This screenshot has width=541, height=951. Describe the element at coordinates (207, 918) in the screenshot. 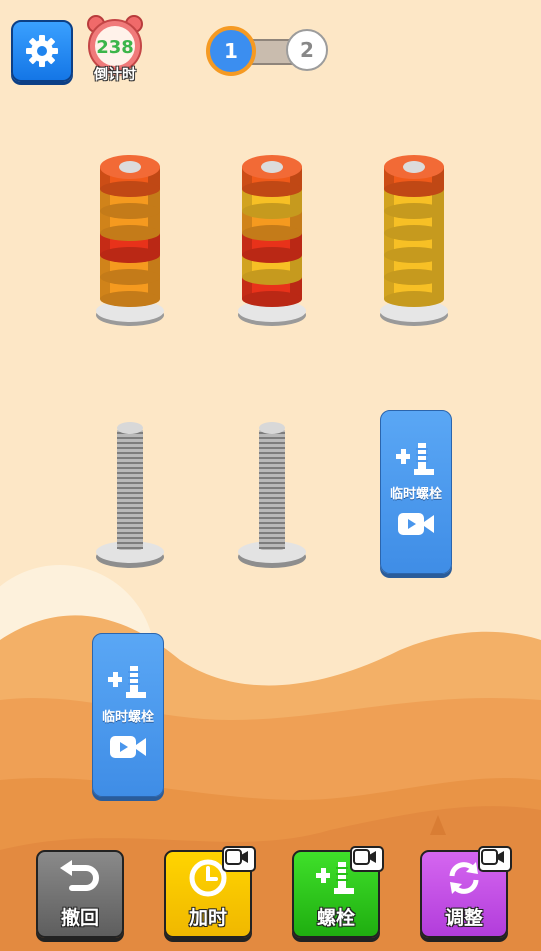

I see `add-time-label: 加时` at that location.